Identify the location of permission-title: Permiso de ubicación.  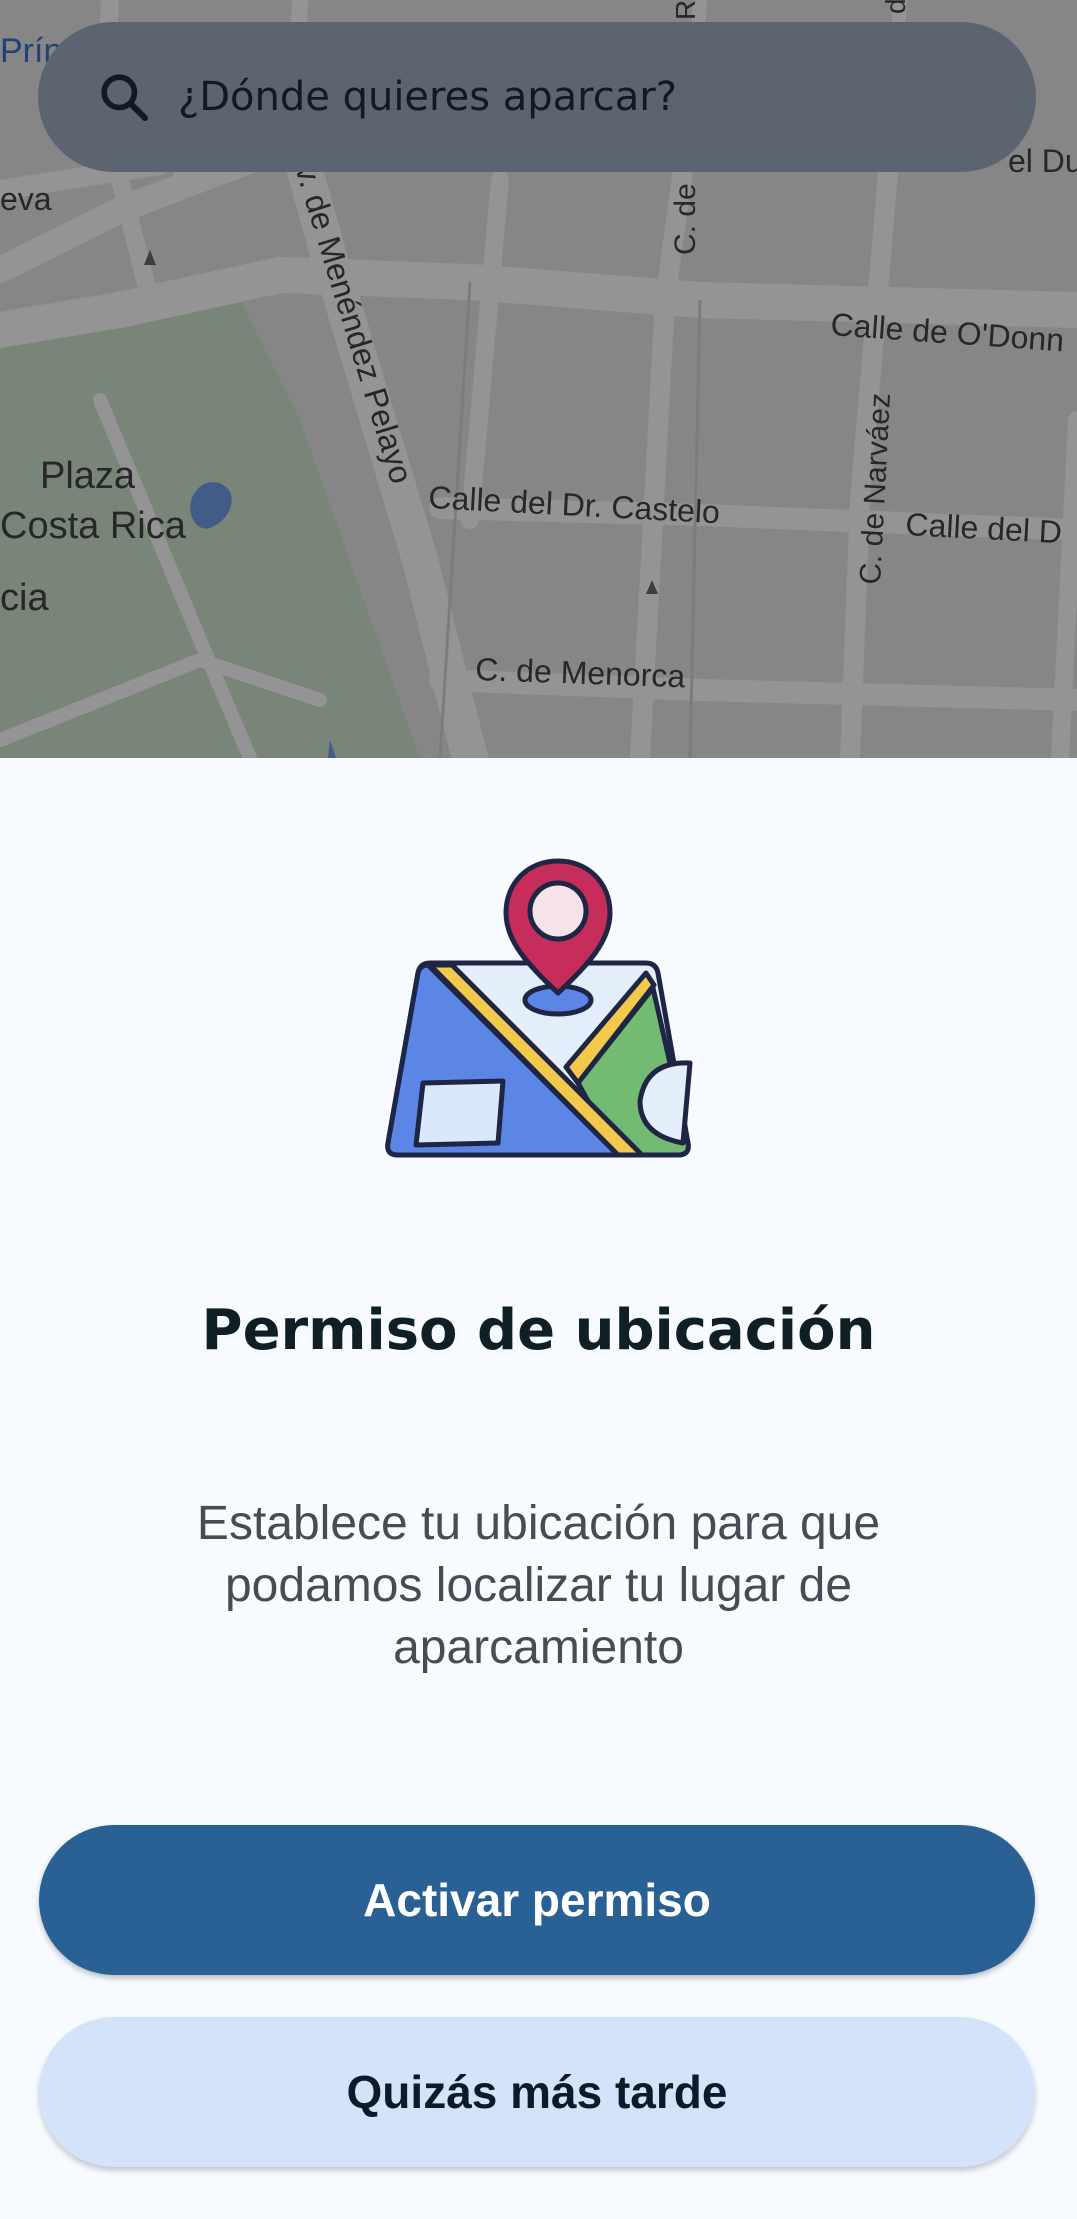
(538, 1330).